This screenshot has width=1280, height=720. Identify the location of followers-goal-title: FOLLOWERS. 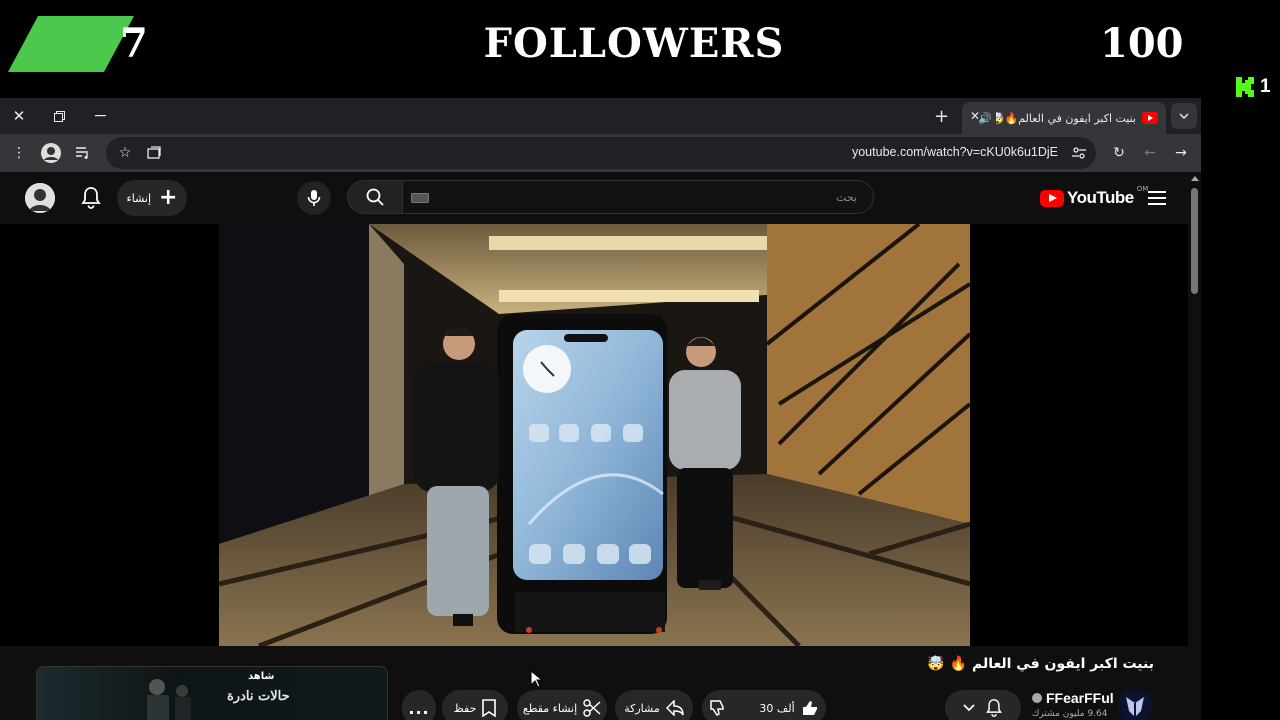
(634, 43).